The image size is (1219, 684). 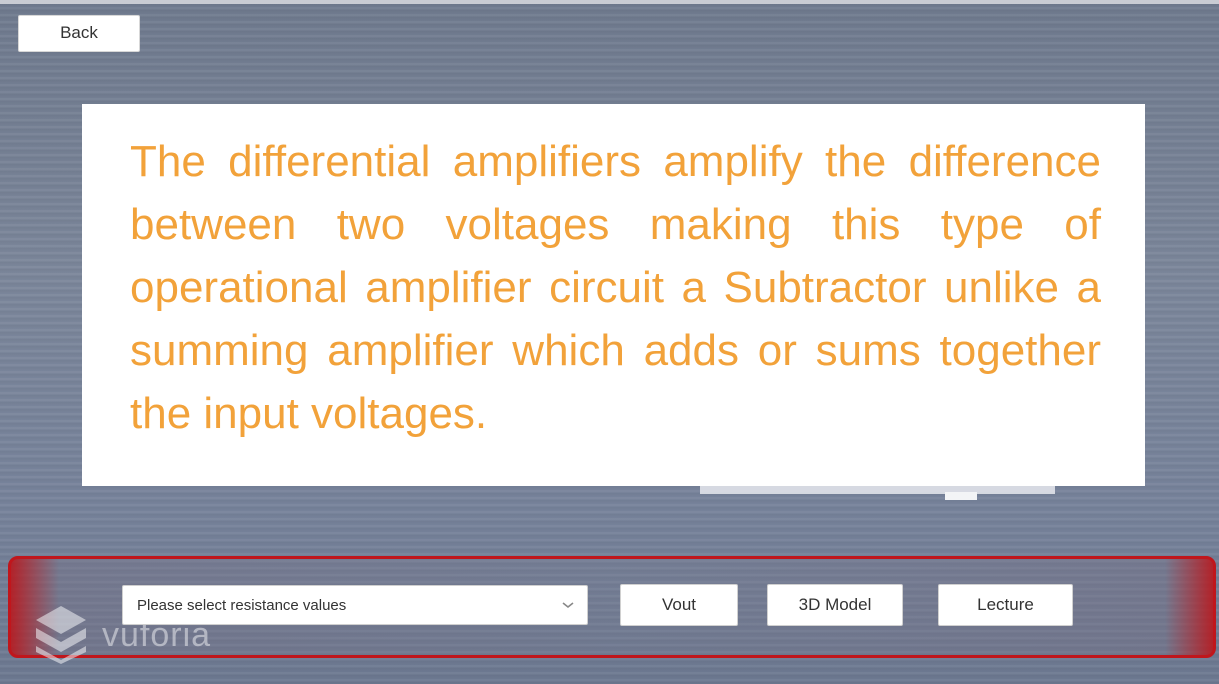 I want to click on lecture-button: Lecture, so click(x=1005, y=605).